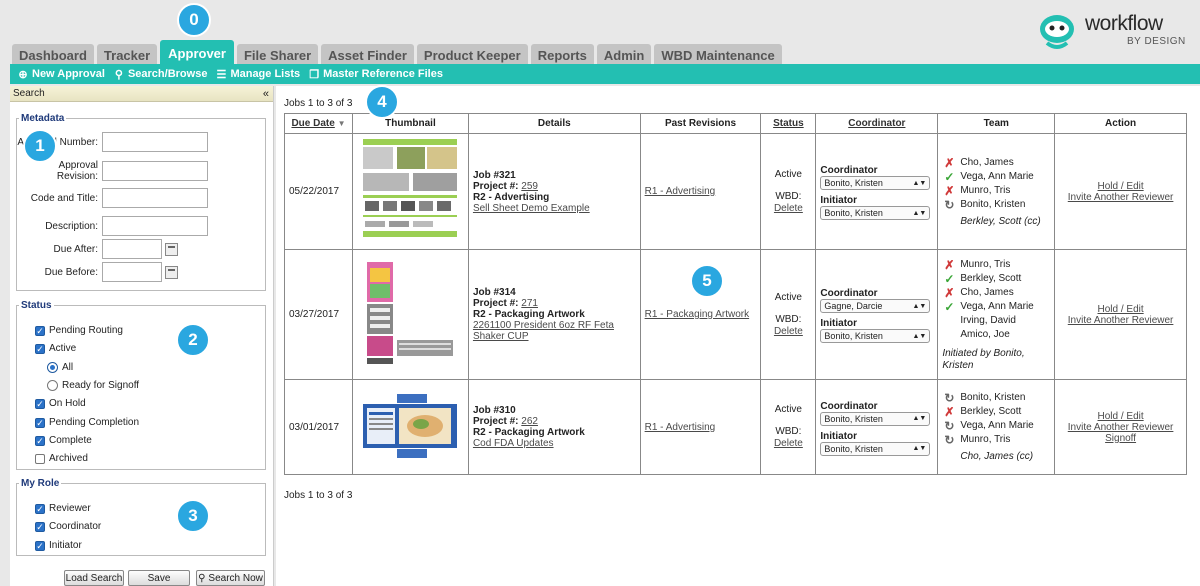 The image size is (1200, 586). I want to click on select-arrow-icon: ▲▼, so click(919, 418).